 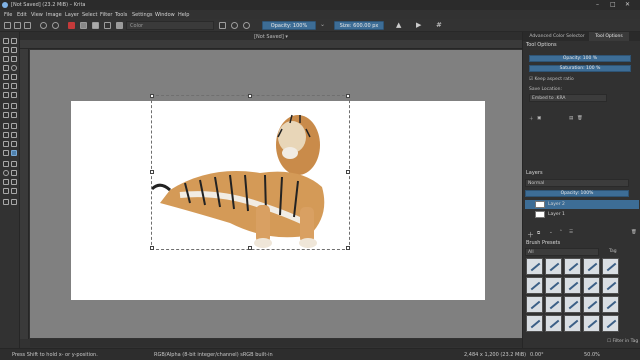 I want to click on preserve-alpha-icon, so click(x=234, y=25).